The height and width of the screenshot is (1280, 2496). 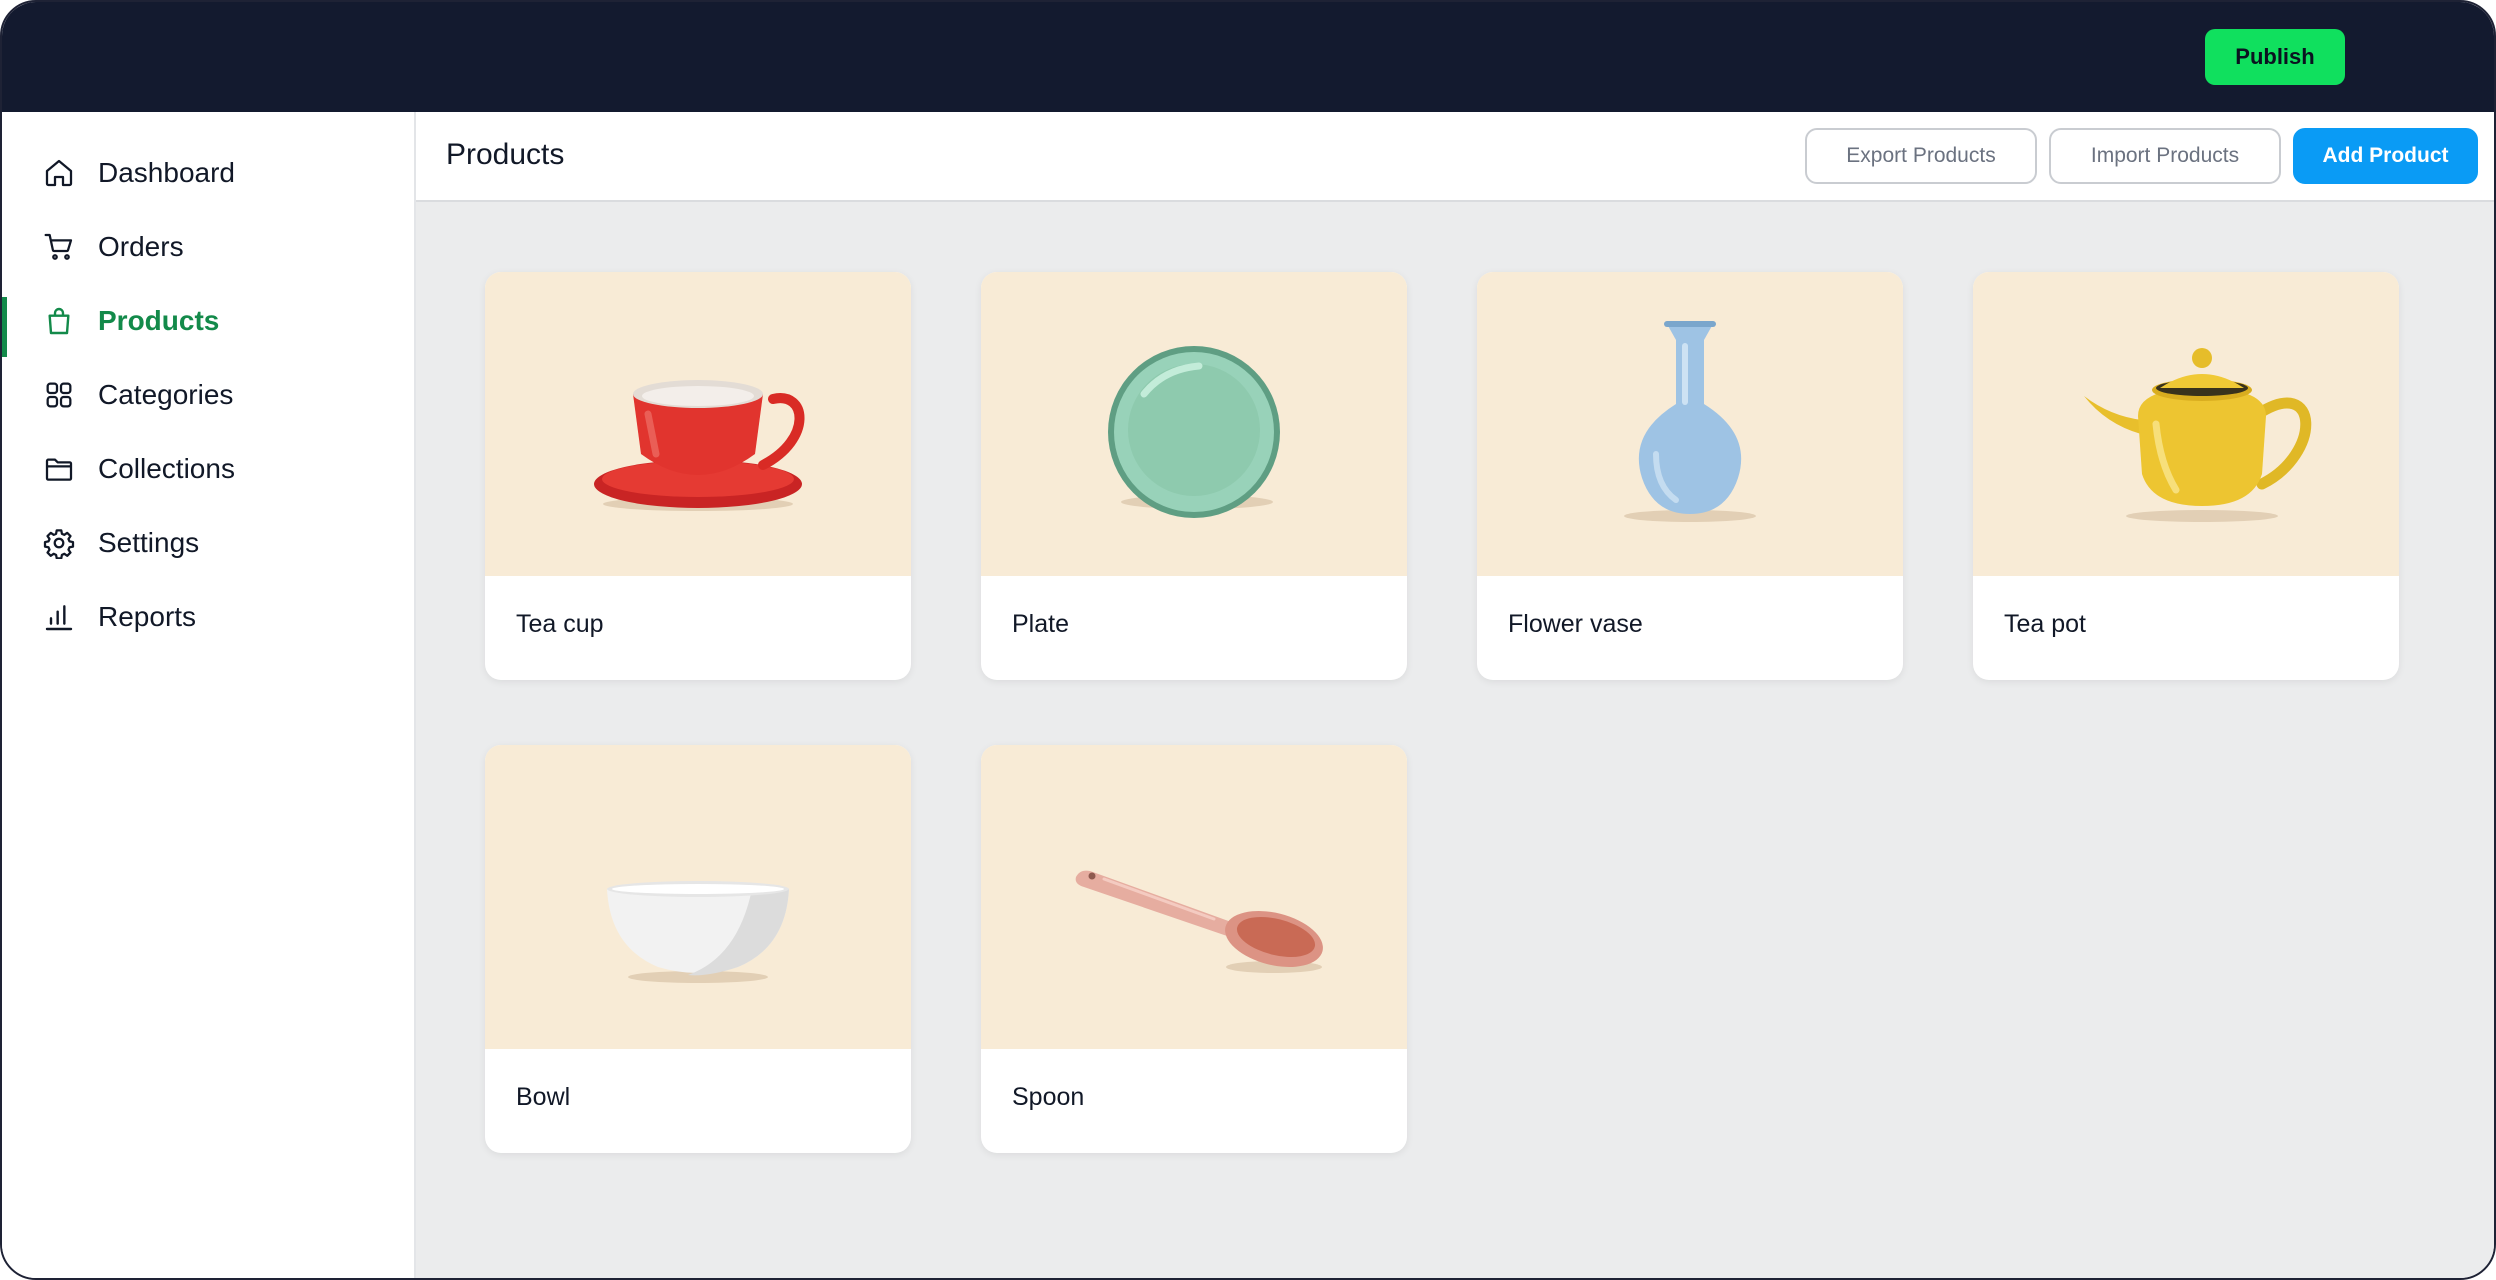 I want to click on product-card-plate: Plate, so click(x=1194, y=476).